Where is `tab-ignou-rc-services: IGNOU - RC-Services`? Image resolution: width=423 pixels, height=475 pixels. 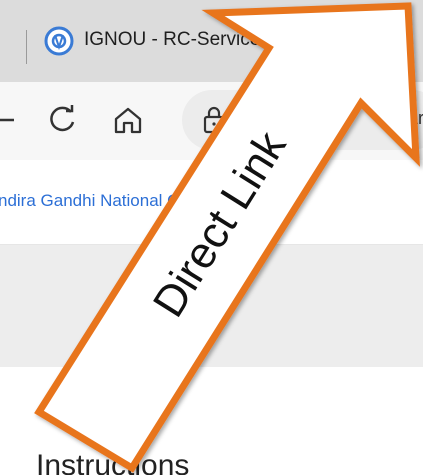 tab-ignou-rc-services: IGNOU - RC-Services is located at coordinates (201, 49).